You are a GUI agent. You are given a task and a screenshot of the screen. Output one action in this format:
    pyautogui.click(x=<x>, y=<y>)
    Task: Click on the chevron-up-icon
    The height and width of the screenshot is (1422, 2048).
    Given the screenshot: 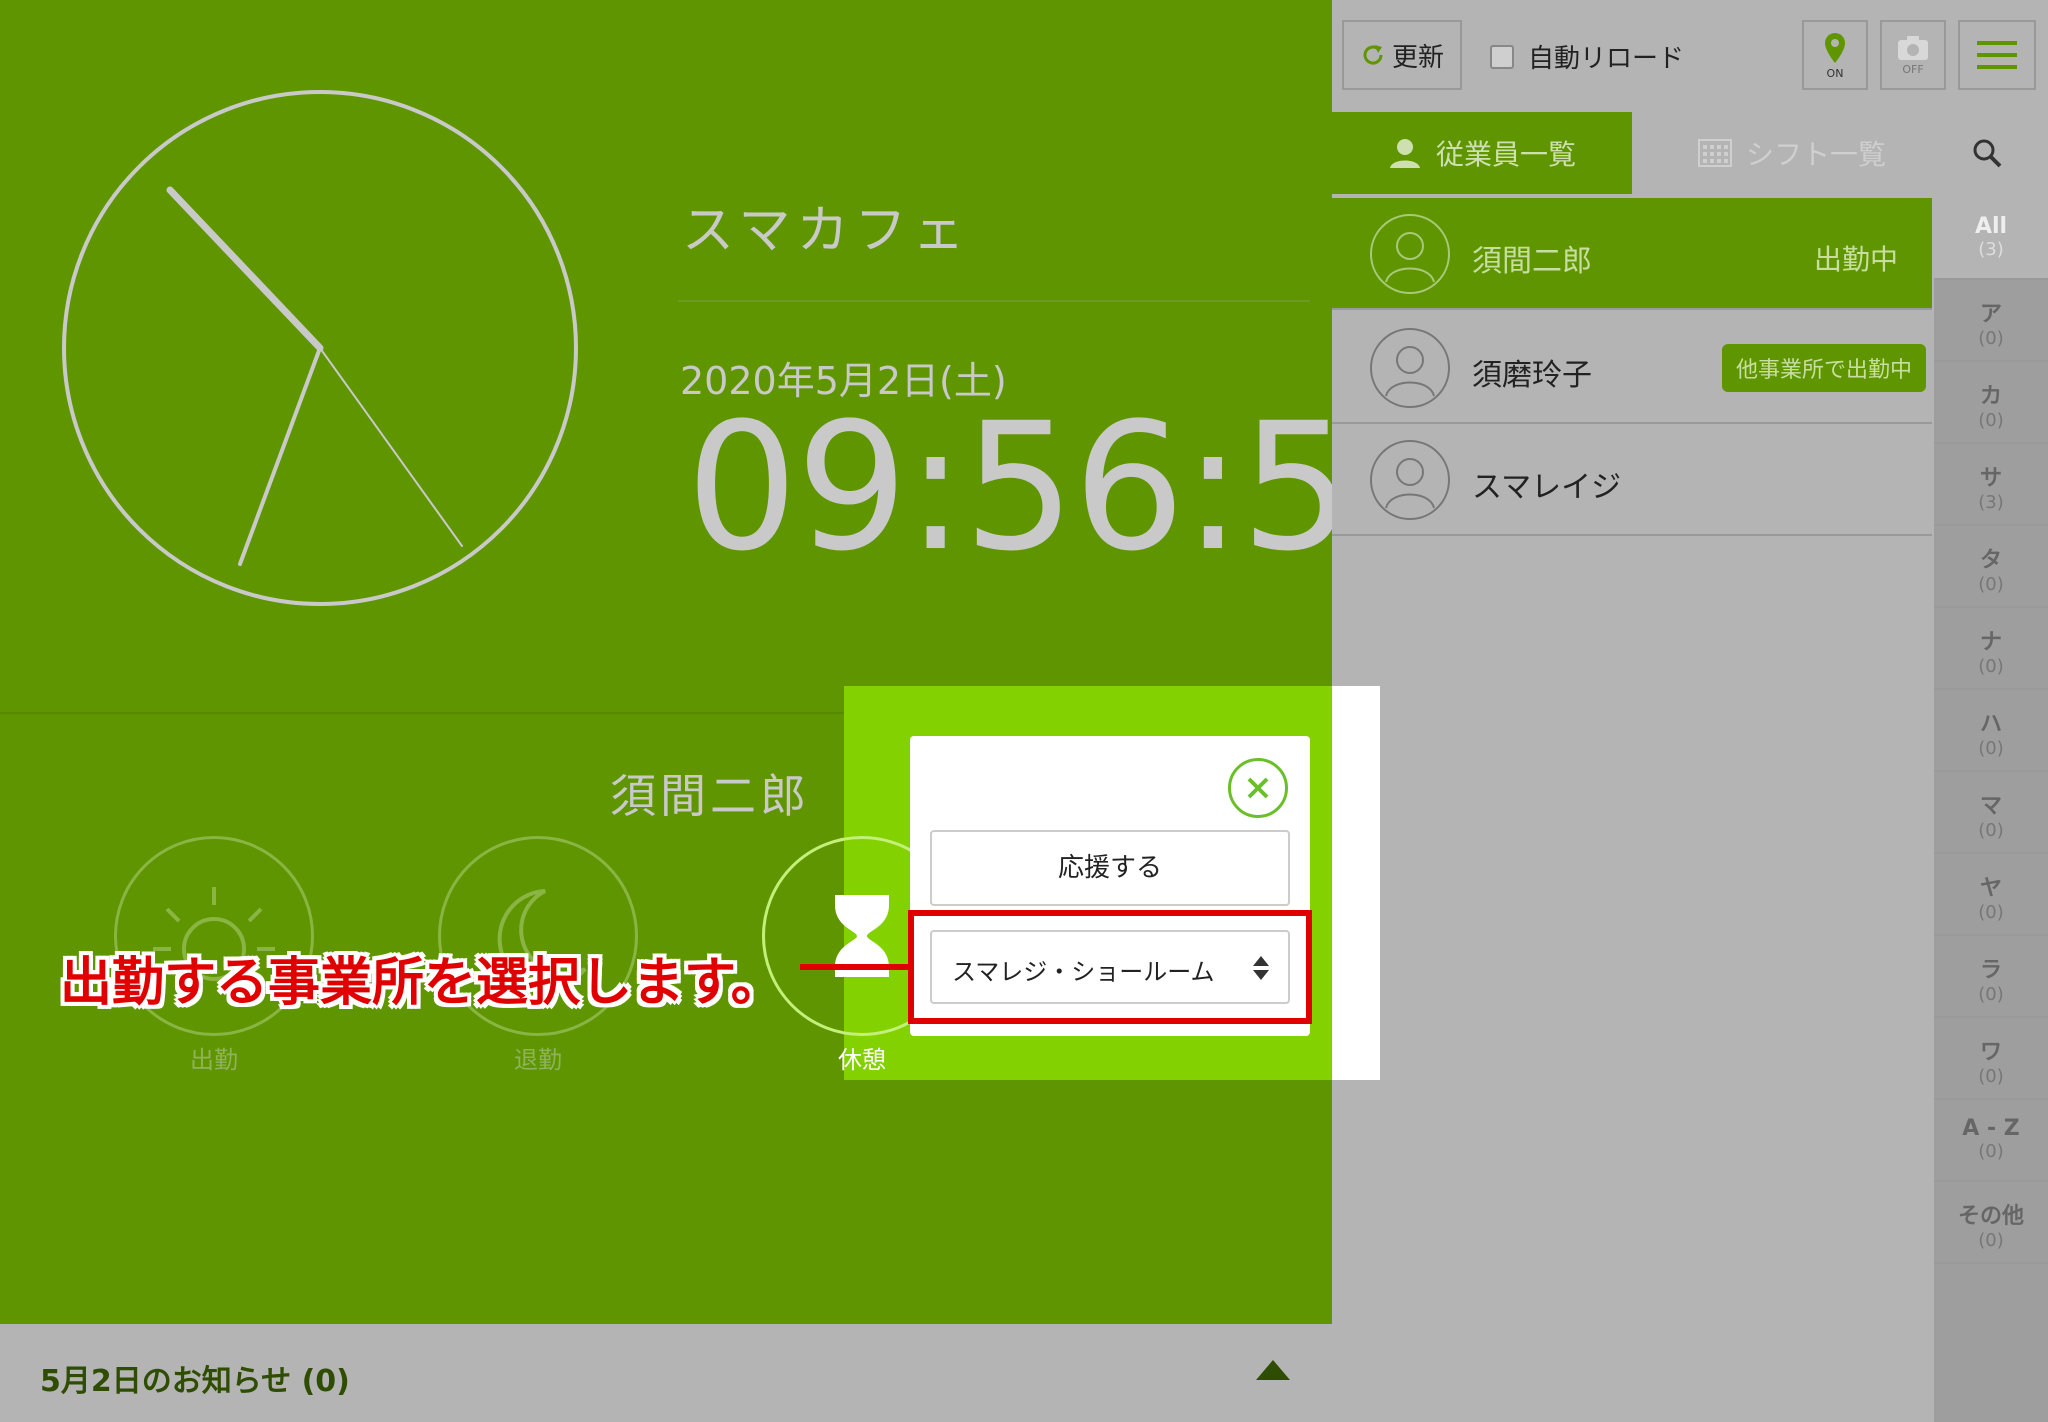 What is the action you would take?
    pyautogui.click(x=1273, y=1370)
    